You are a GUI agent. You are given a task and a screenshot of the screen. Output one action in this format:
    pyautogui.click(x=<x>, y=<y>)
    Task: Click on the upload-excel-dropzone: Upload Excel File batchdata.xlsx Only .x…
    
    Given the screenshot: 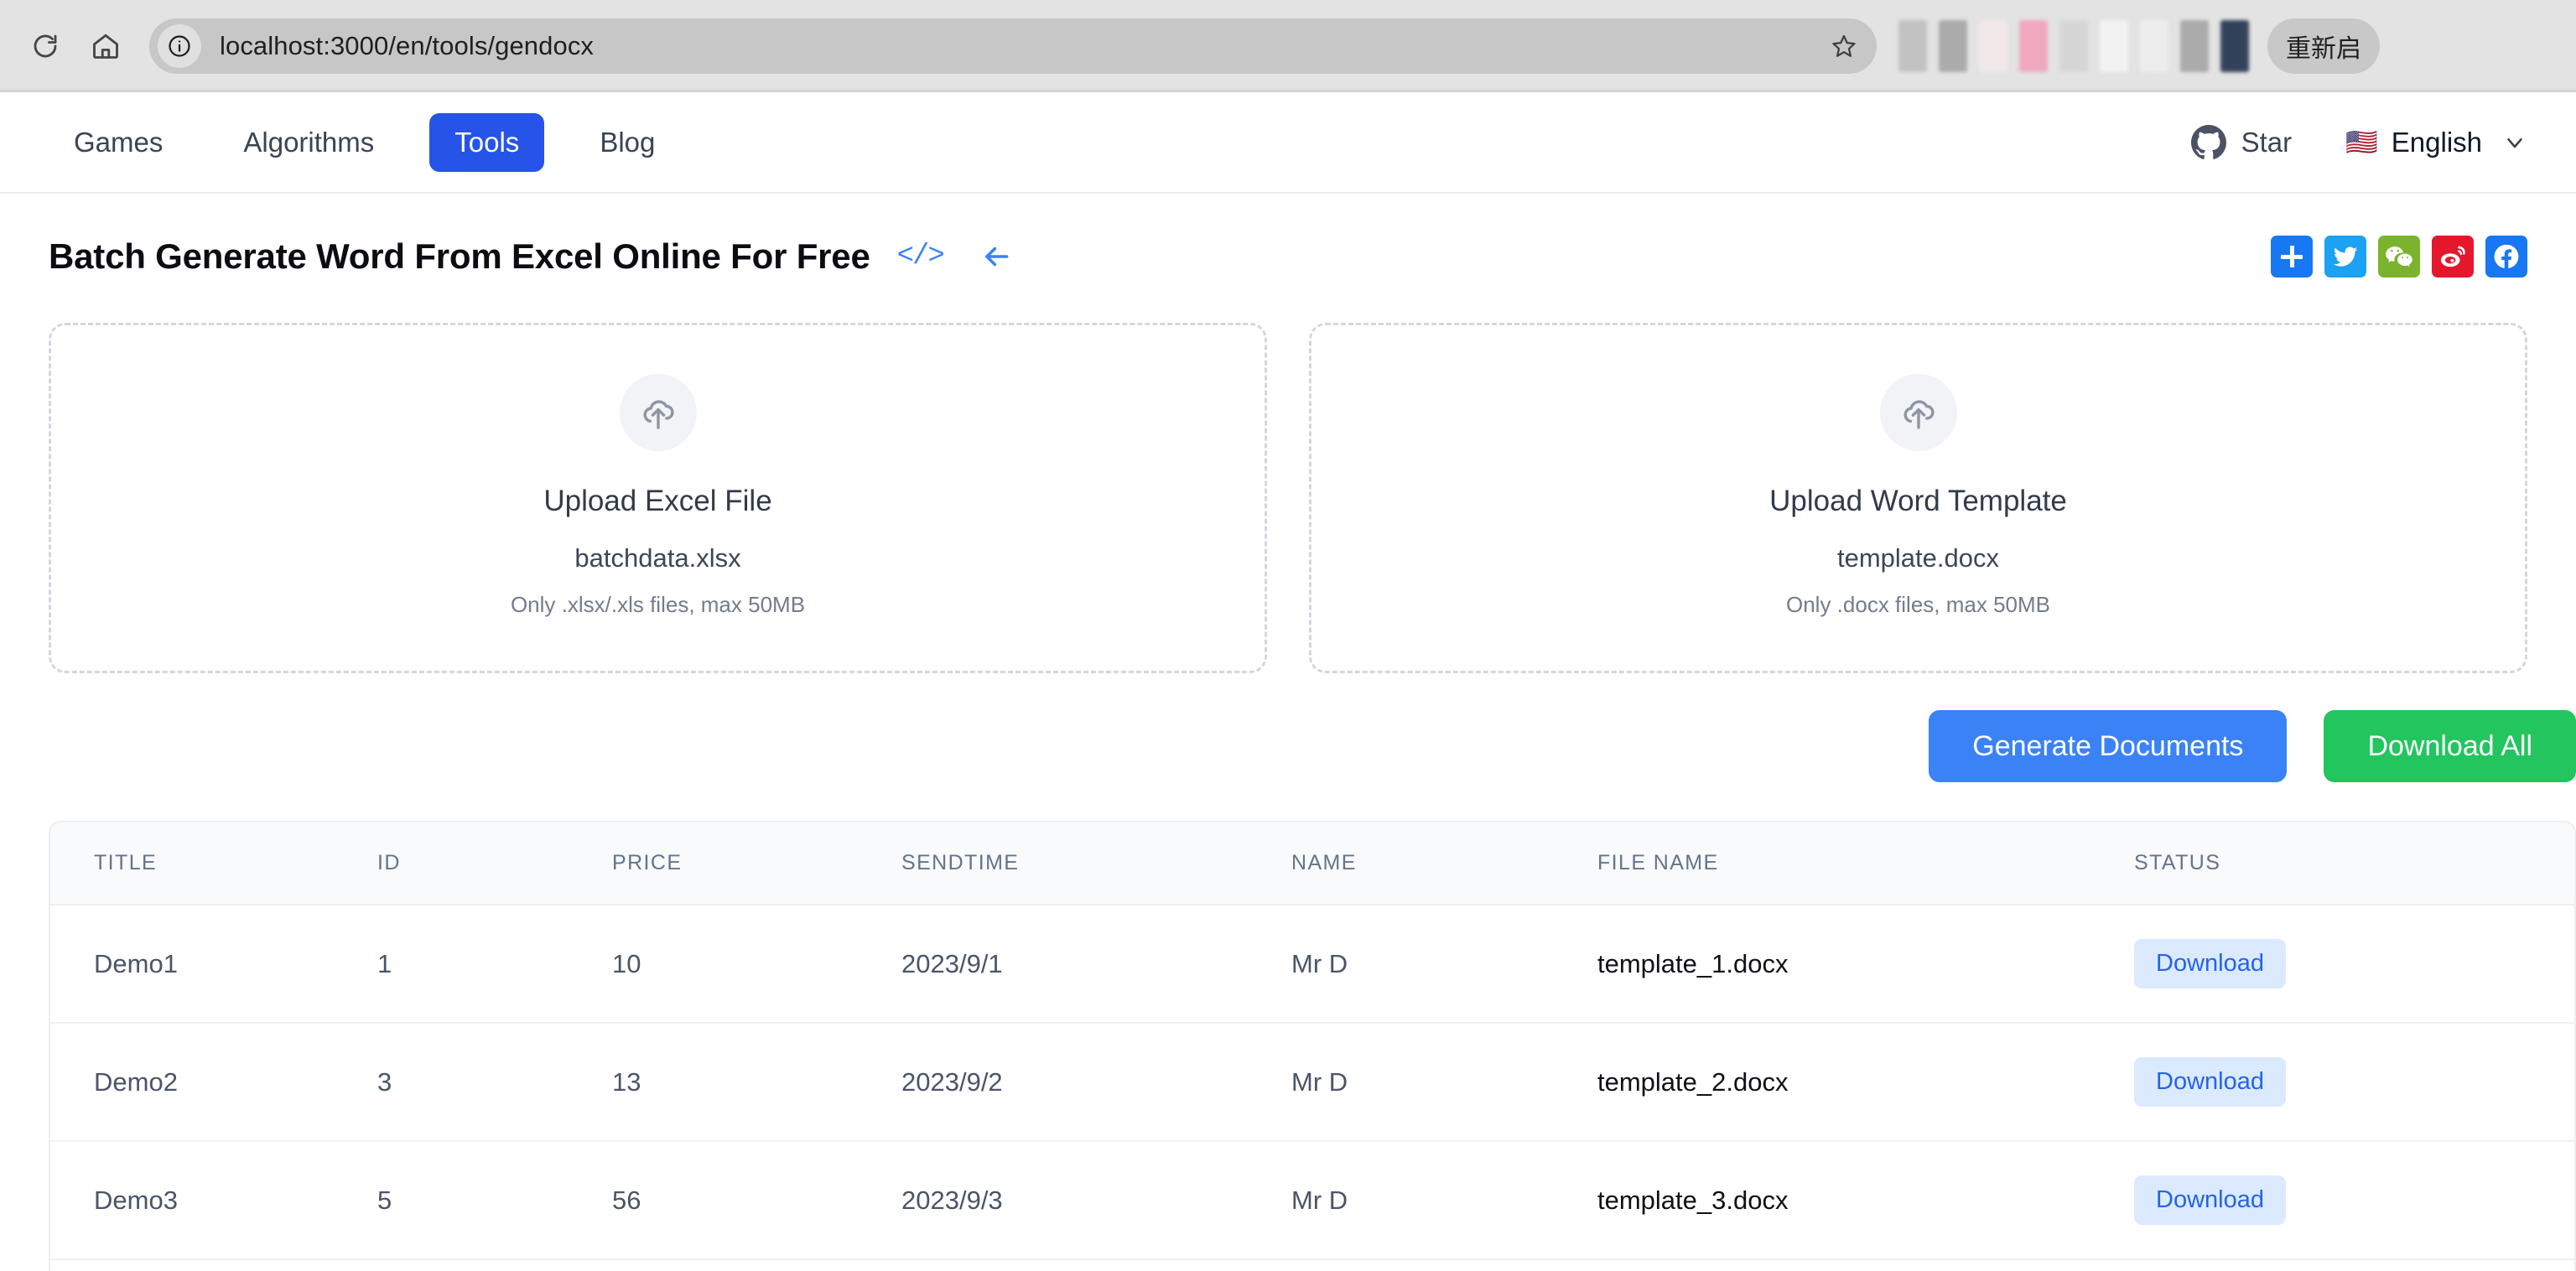 What is the action you would take?
    pyautogui.click(x=658, y=498)
    